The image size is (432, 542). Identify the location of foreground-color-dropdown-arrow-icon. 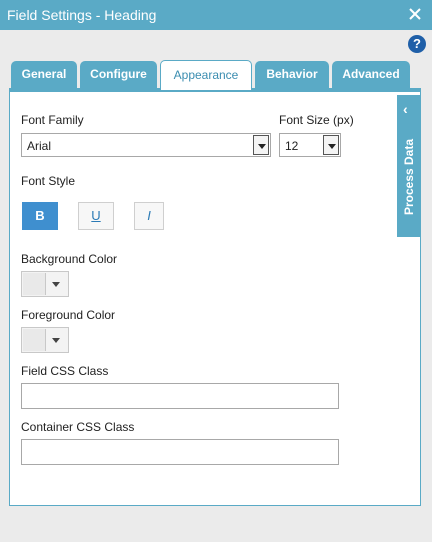
(56, 340).